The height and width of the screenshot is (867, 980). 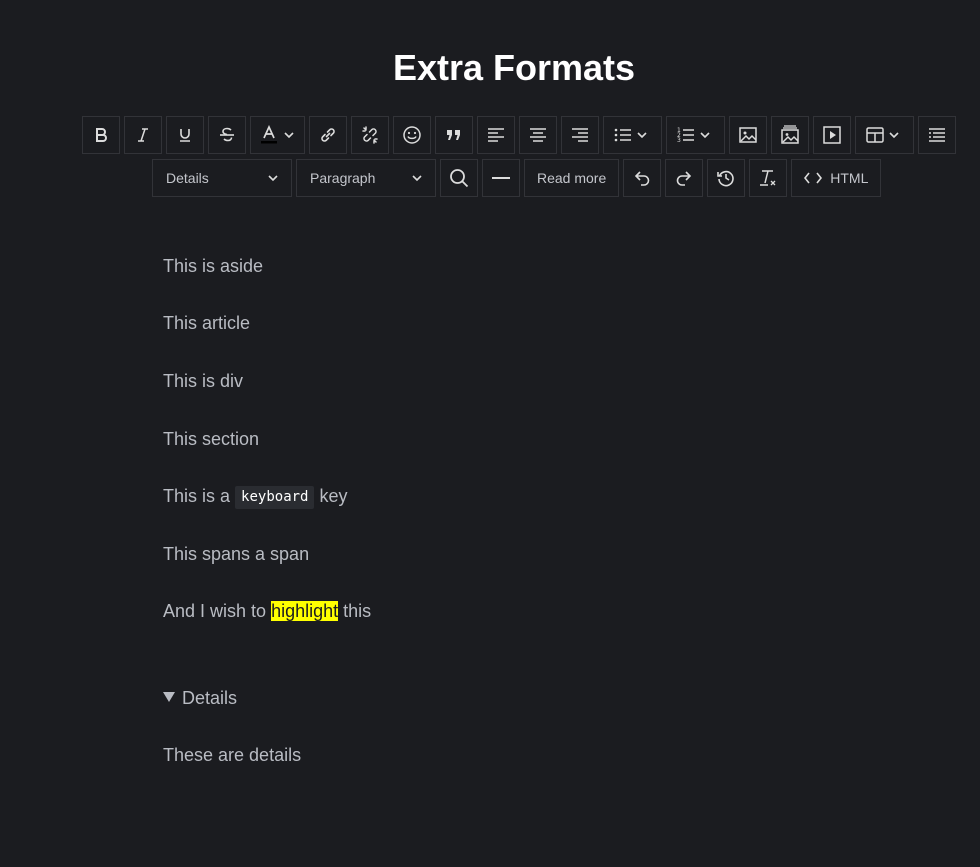 What do you see at coordinates (875, 135) in the screenshot?
I see `table-icon` at bounding box center [875, 135].